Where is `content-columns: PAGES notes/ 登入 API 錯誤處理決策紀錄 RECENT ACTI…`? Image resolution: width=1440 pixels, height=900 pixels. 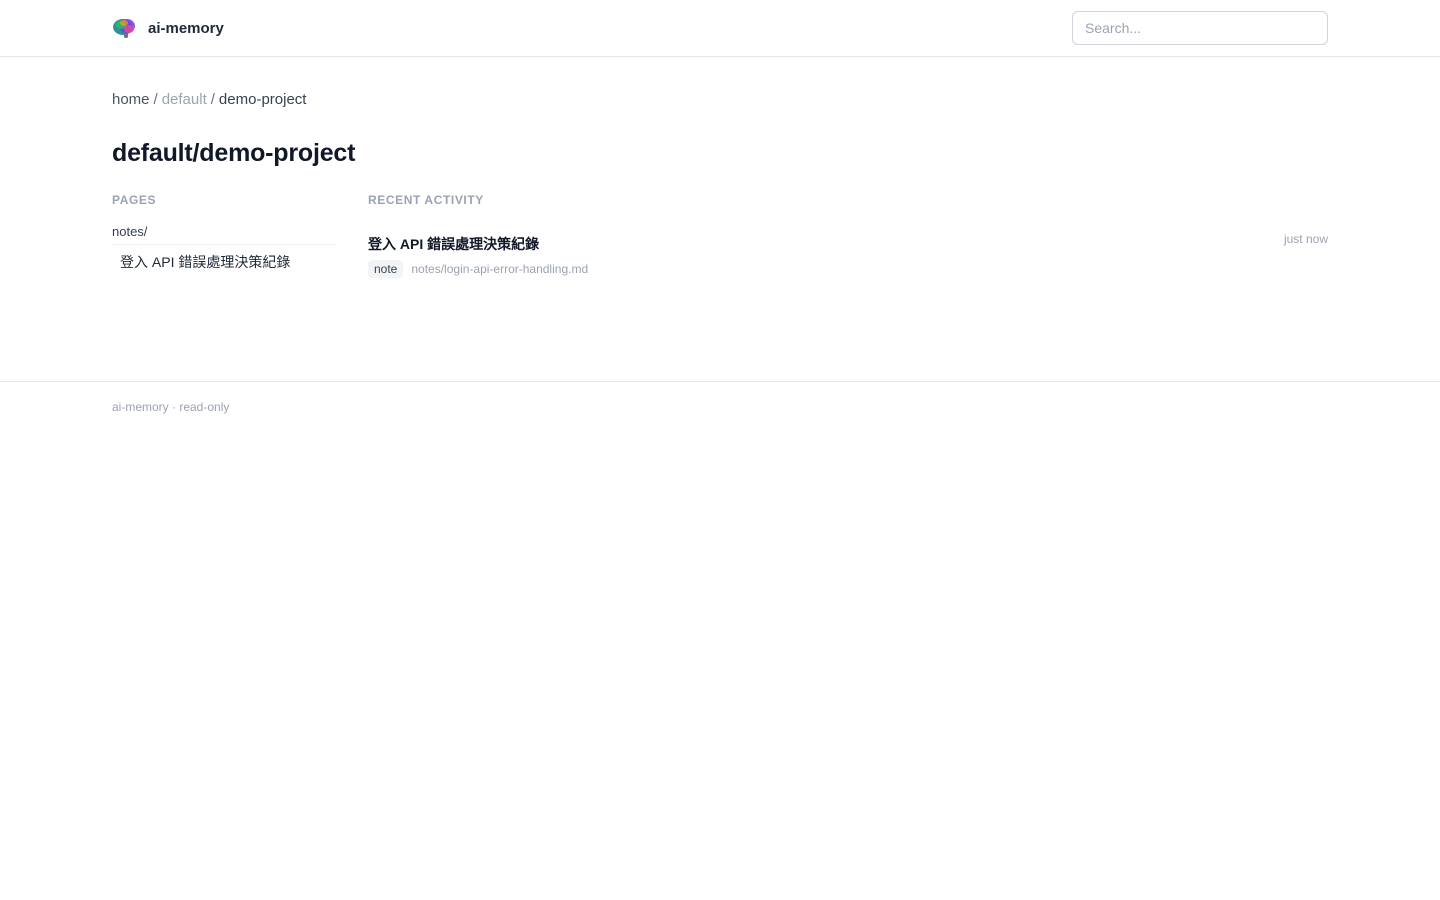 content-columns: PAGES notes/ 登入 API 錯誤處理決策紀錄 RECENT ACTI… is located at coordinates (720, 235).